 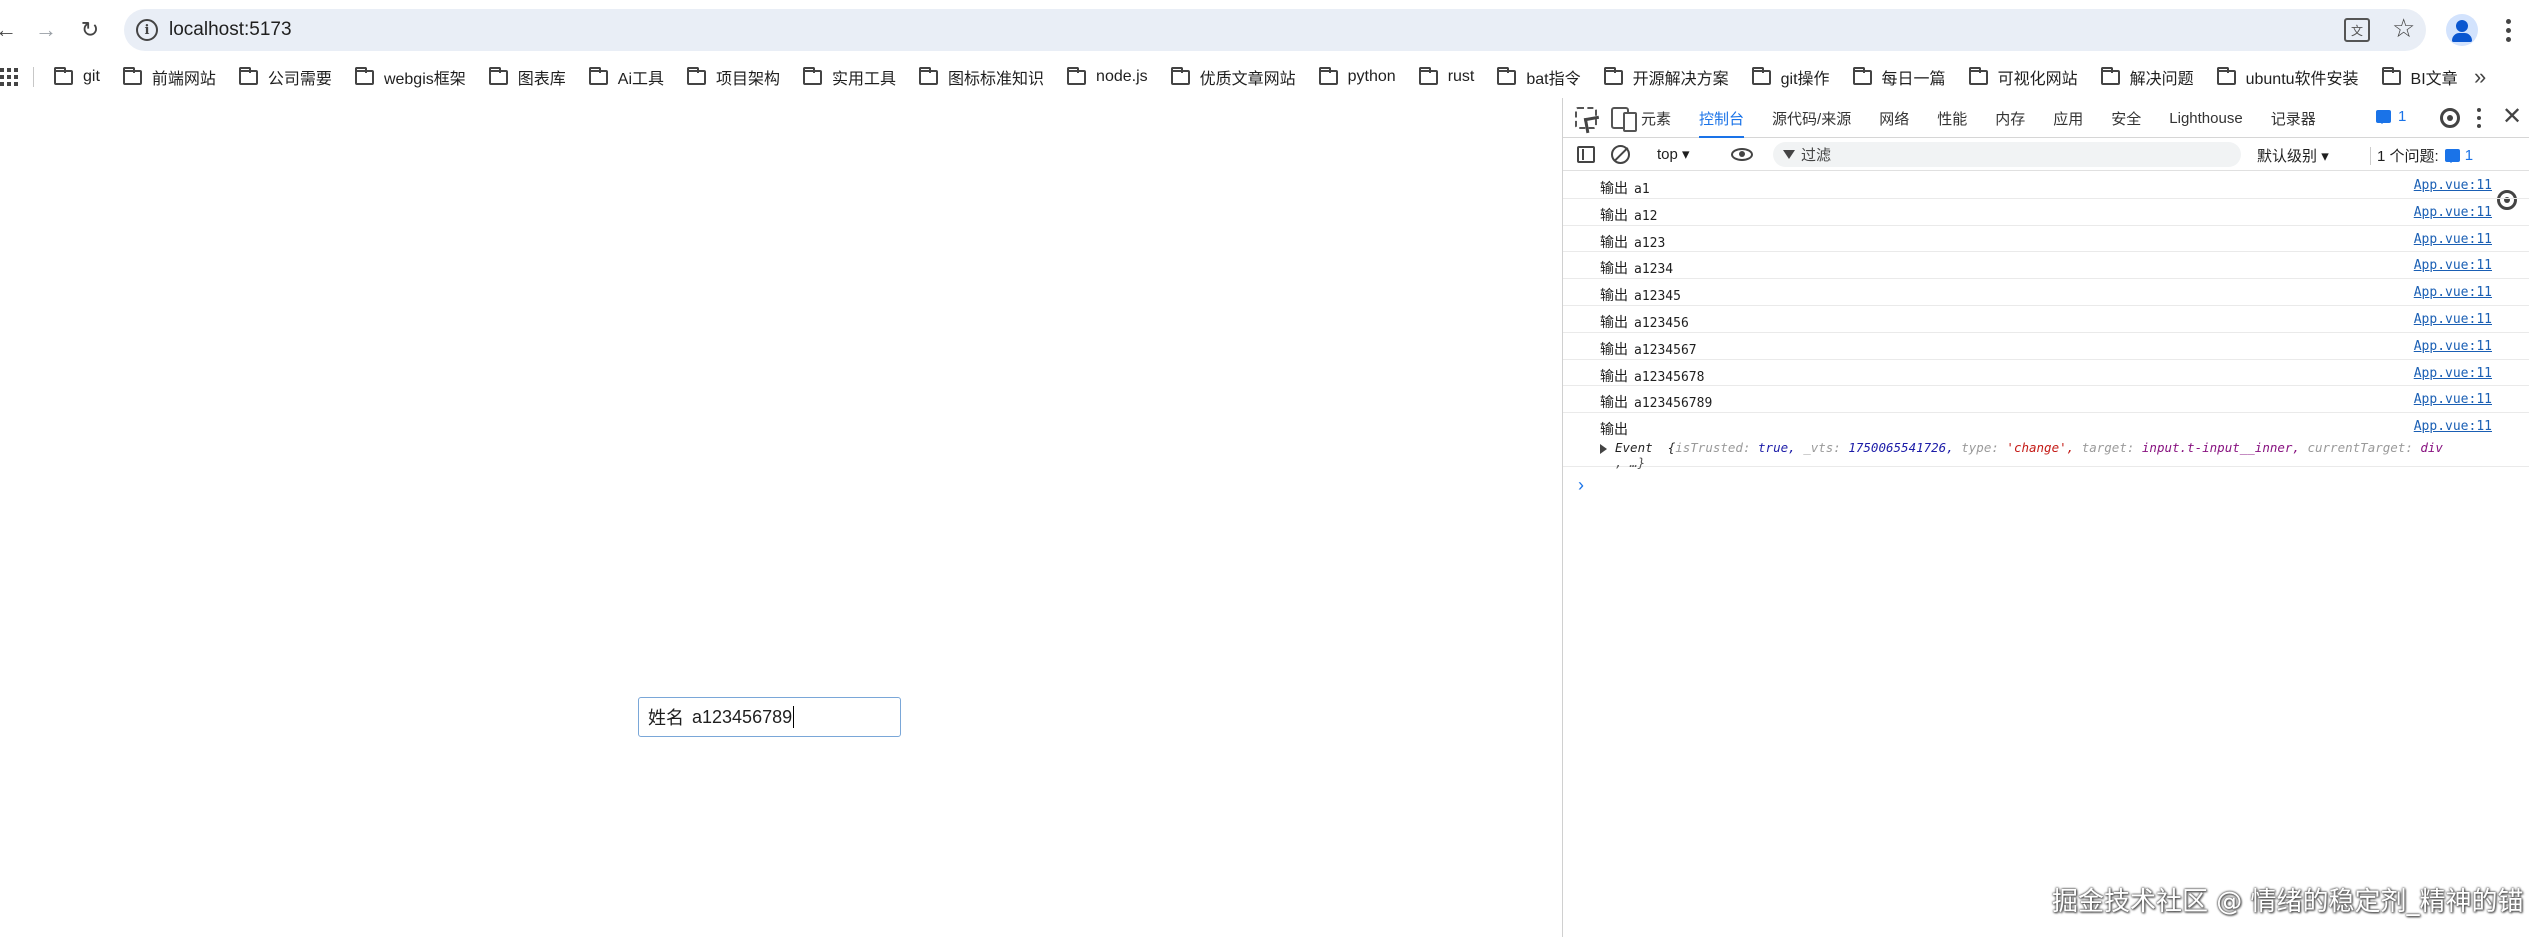 I want to click on bookmark-item: Ai工具, so click(x=626, y=77).